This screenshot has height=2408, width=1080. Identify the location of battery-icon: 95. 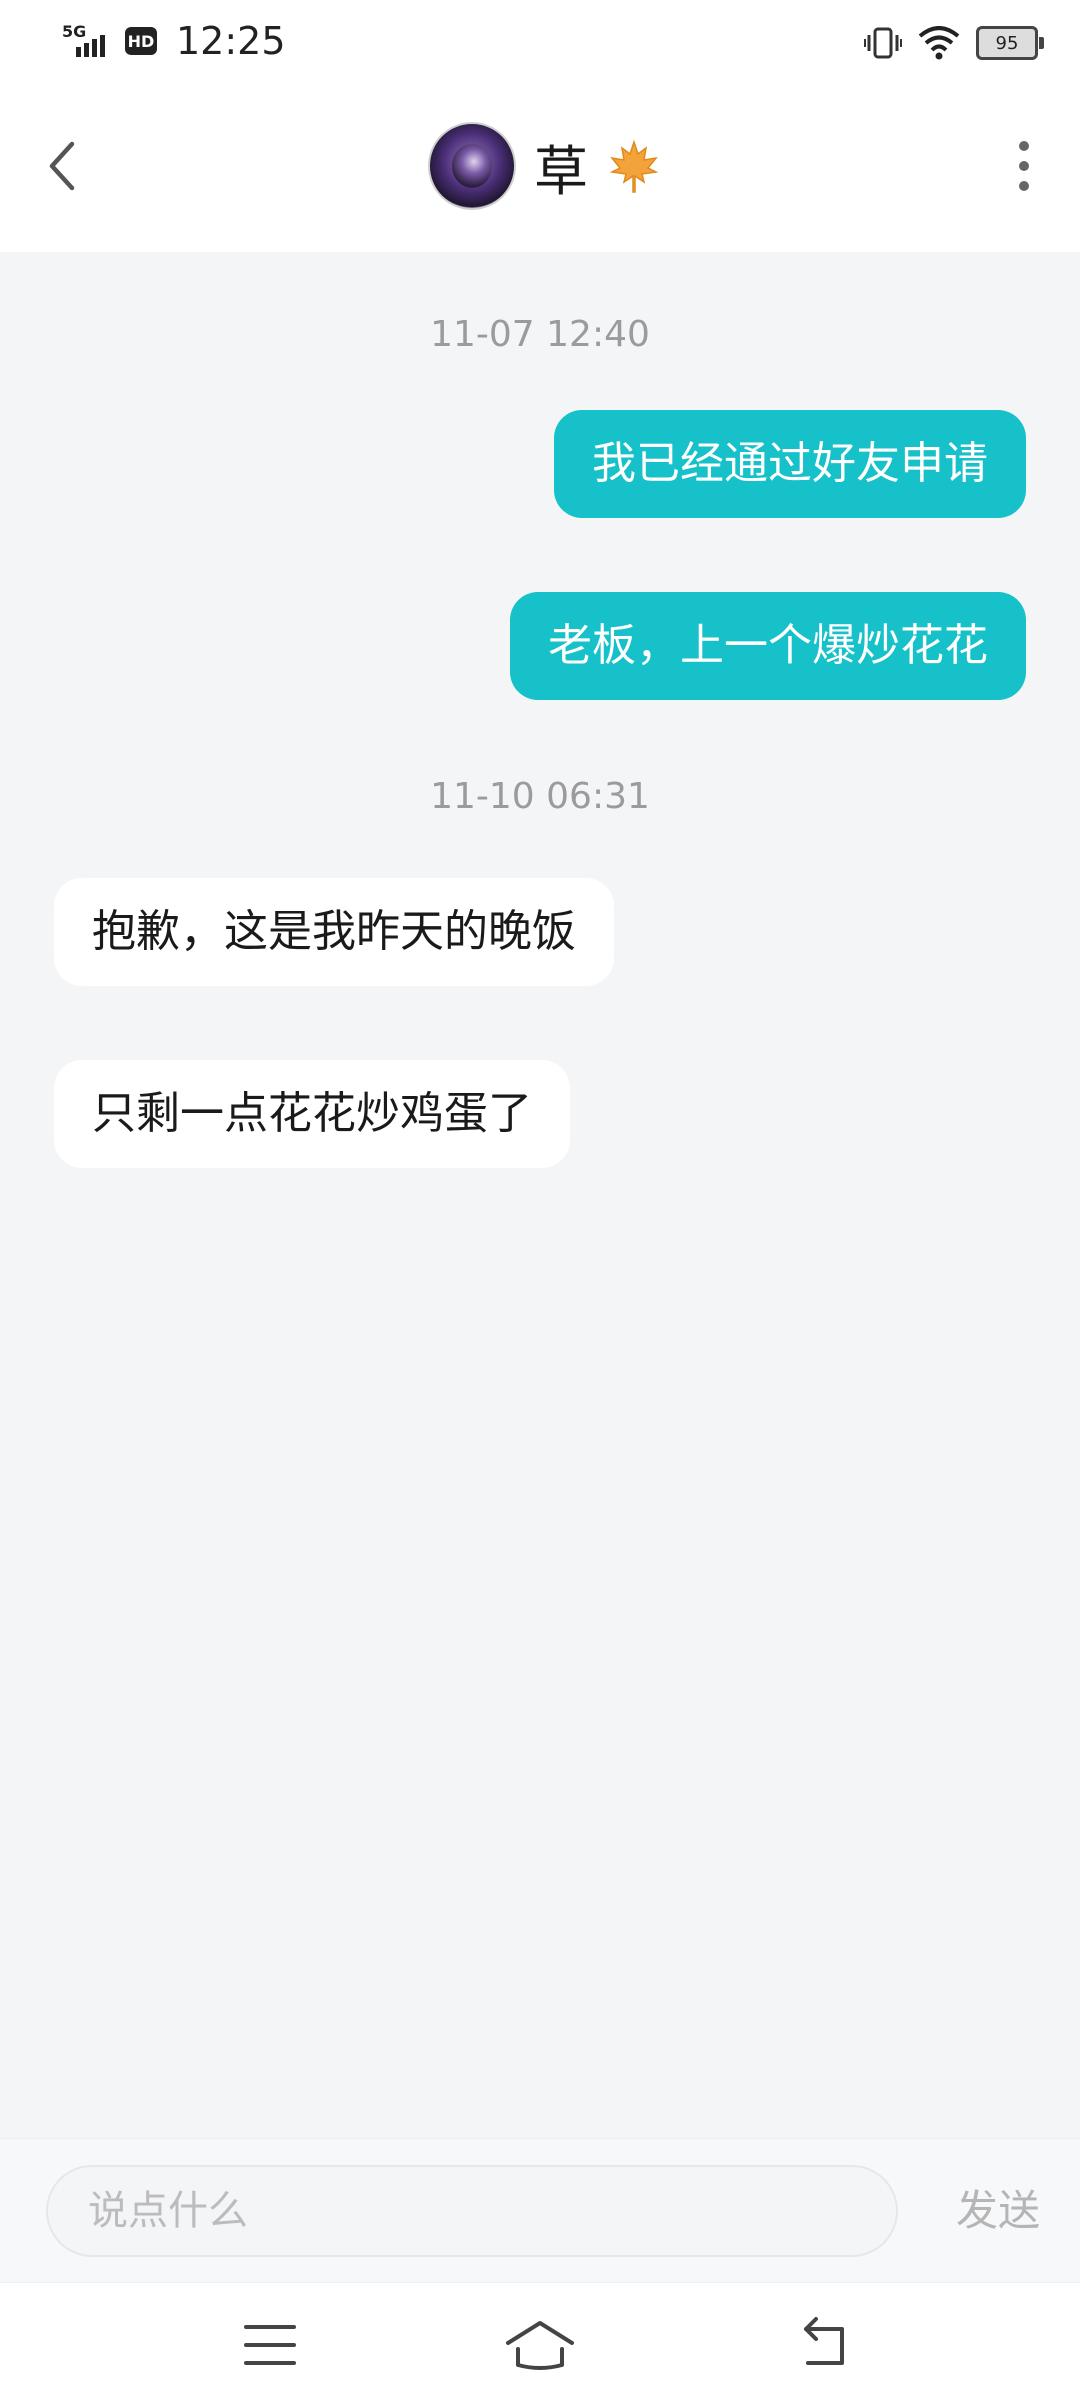
(1010, 43).